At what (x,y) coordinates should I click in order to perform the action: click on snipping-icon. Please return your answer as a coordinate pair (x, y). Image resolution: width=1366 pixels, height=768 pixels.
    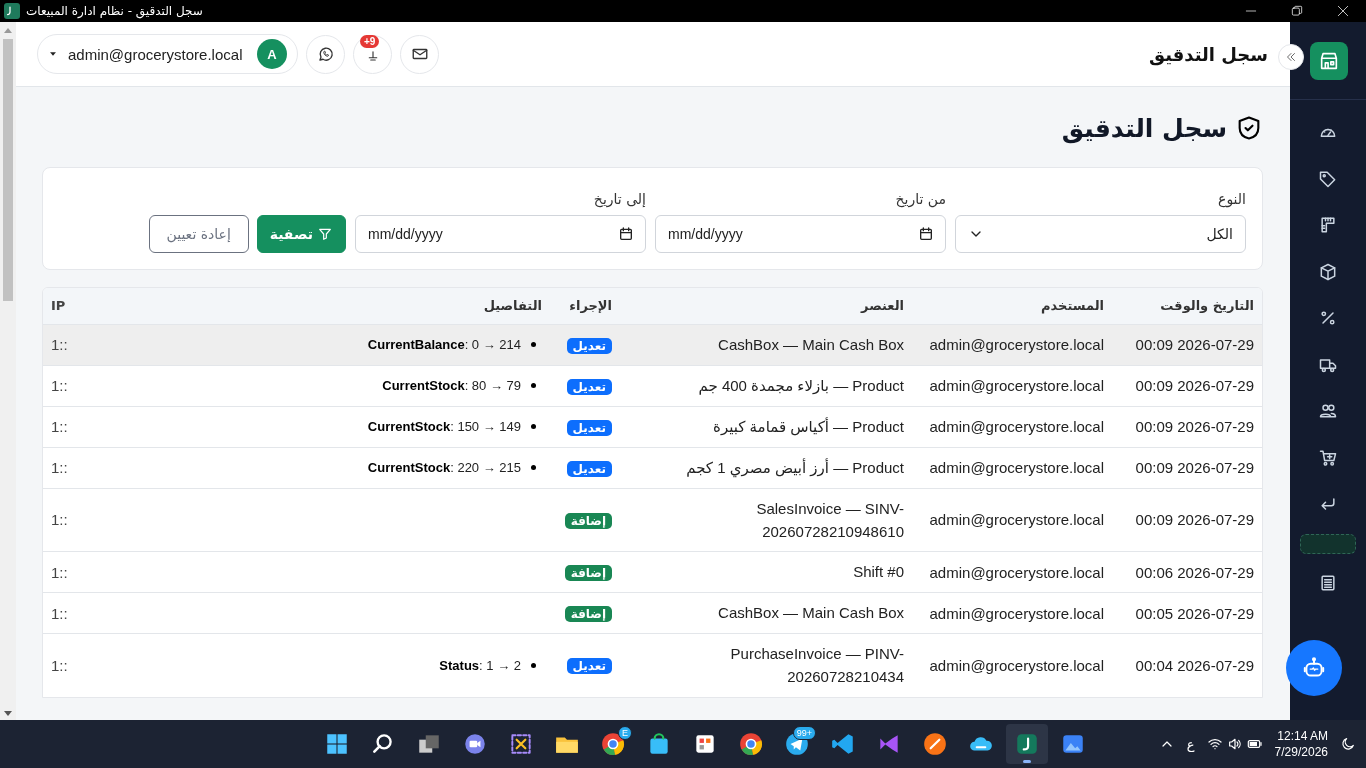
    Looking at the image, I should click on (521, 744).